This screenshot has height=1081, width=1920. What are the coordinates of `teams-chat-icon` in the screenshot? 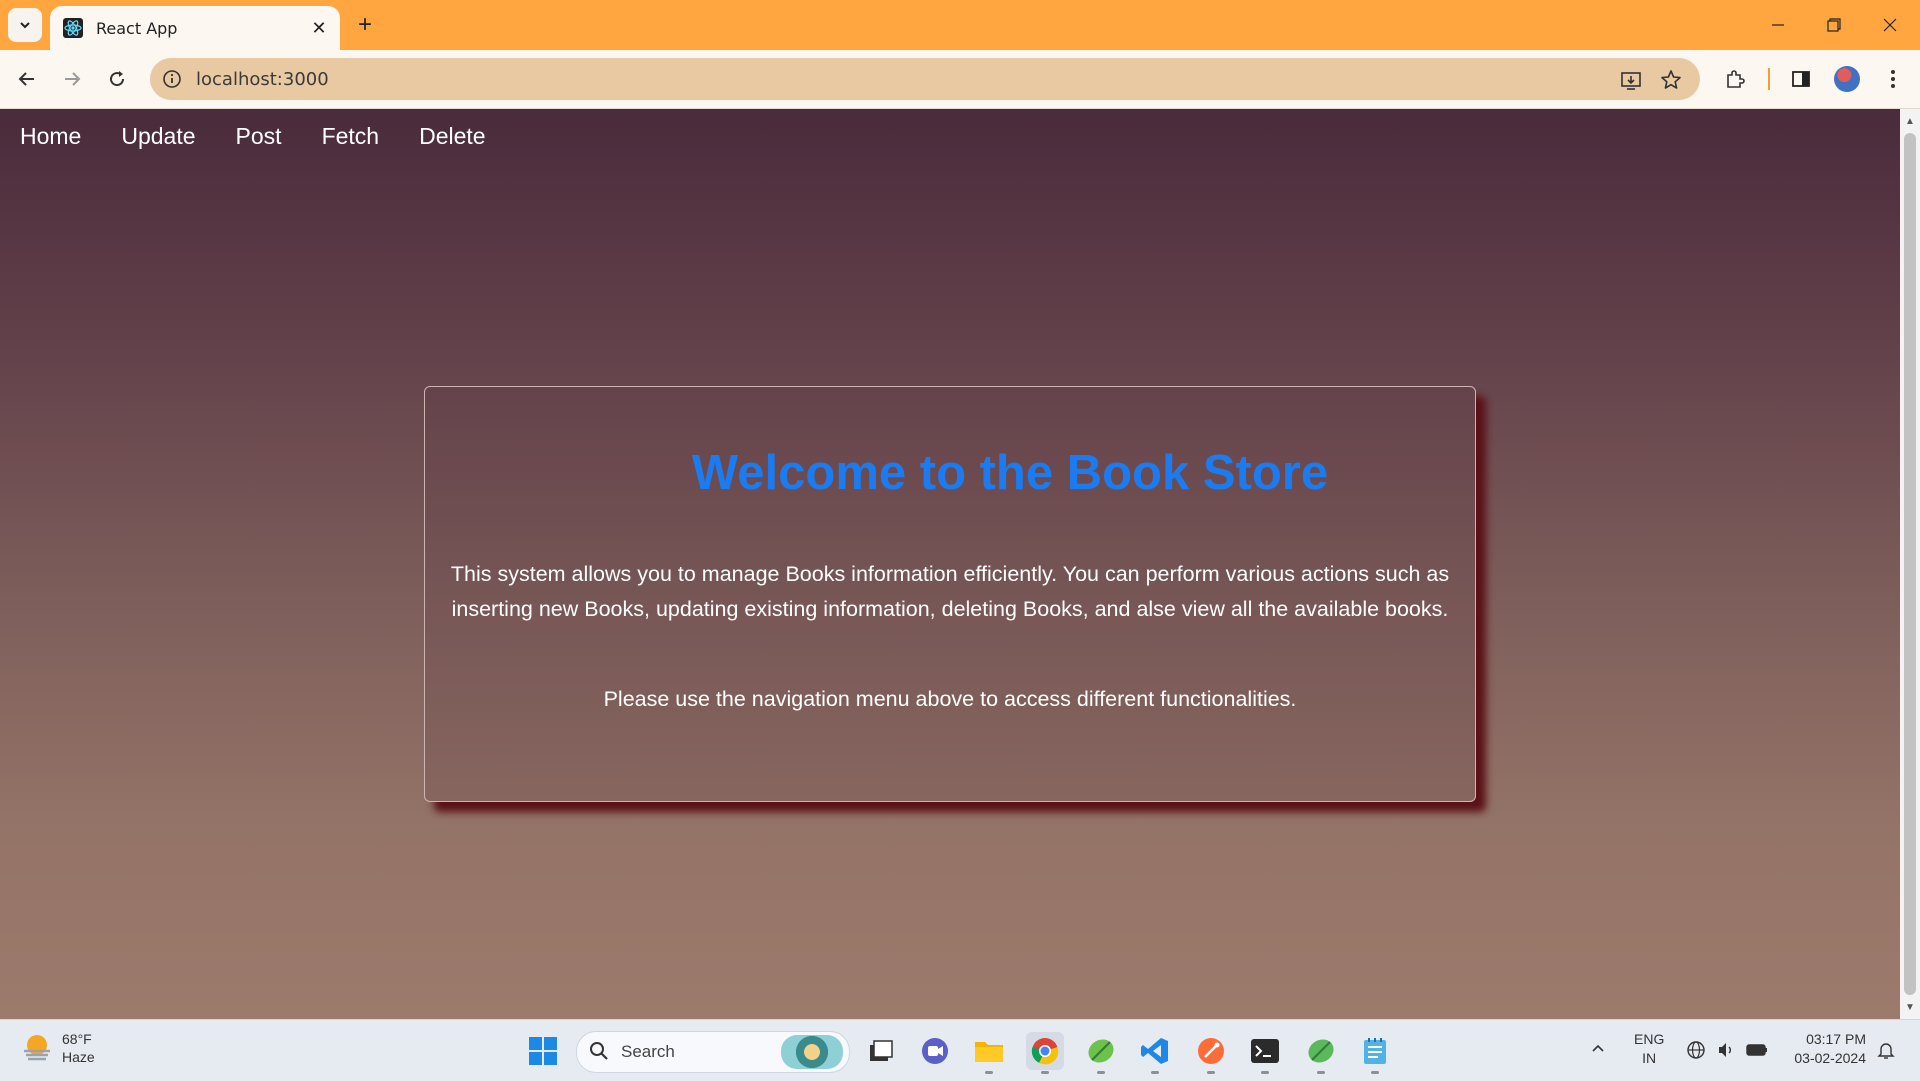 It's located at (935, 1051).